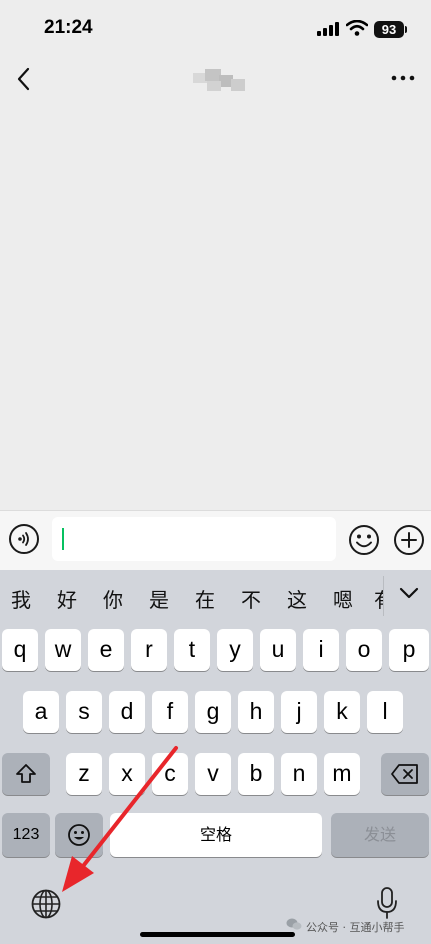 Image resolution: width=431 pixels, height=944 pixels. I want to click on key-x: x, so click(127, 774).